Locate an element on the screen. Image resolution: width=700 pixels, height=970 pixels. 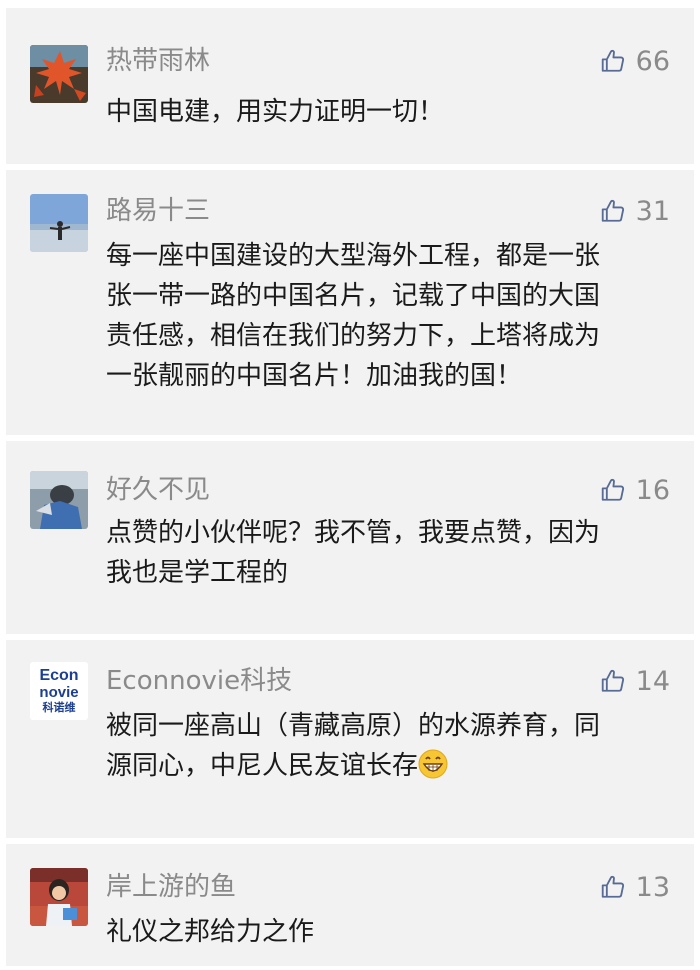
grinning-face-emoji is located at coordinates (433, 764).